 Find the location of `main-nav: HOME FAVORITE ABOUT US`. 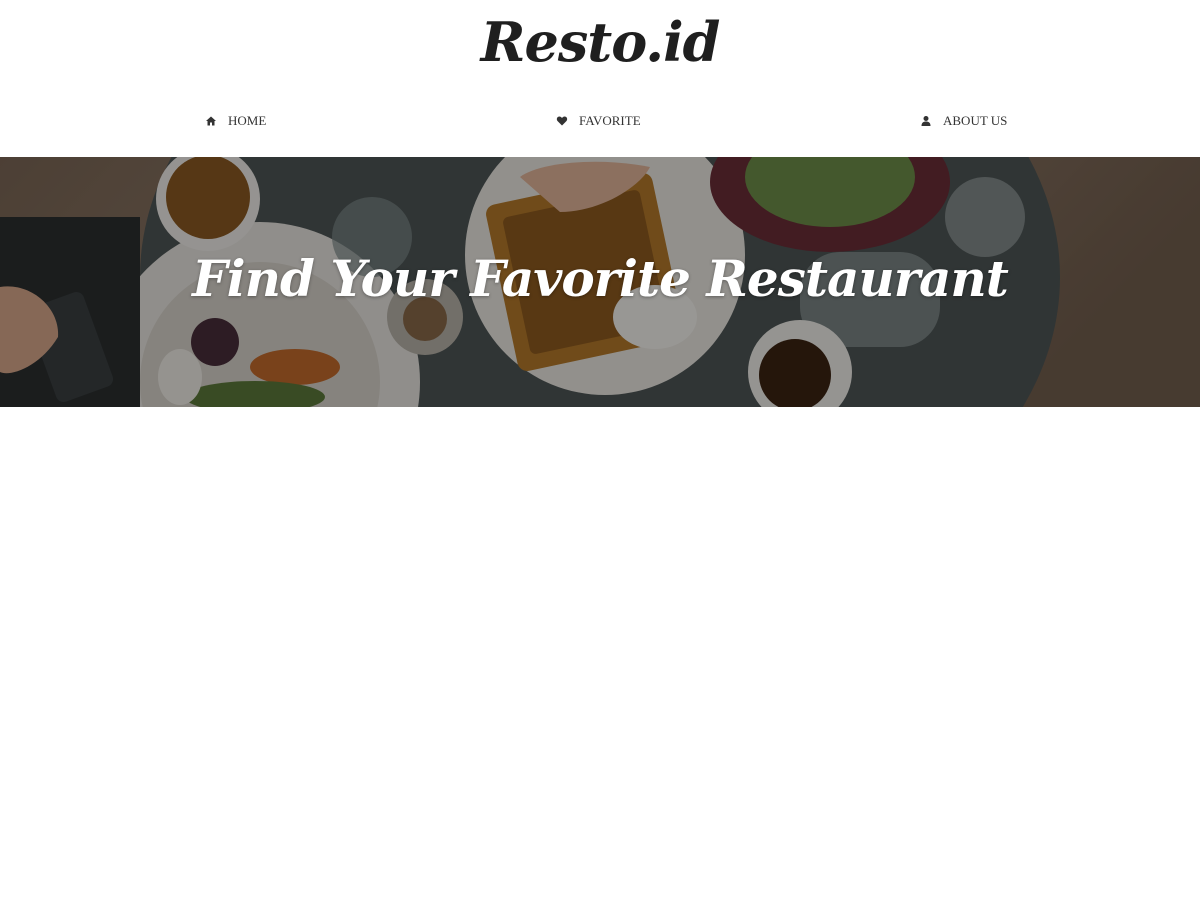

main-nav: HOME FAVORITE ABOUT US is located at coordinates (600, 121).